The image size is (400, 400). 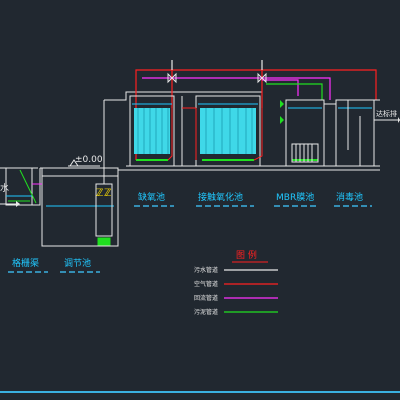 What do you see at coordinates (25, 263) in the screenshot?
I see `label-grating: 格栅渠` at bounding box center [25, 263].